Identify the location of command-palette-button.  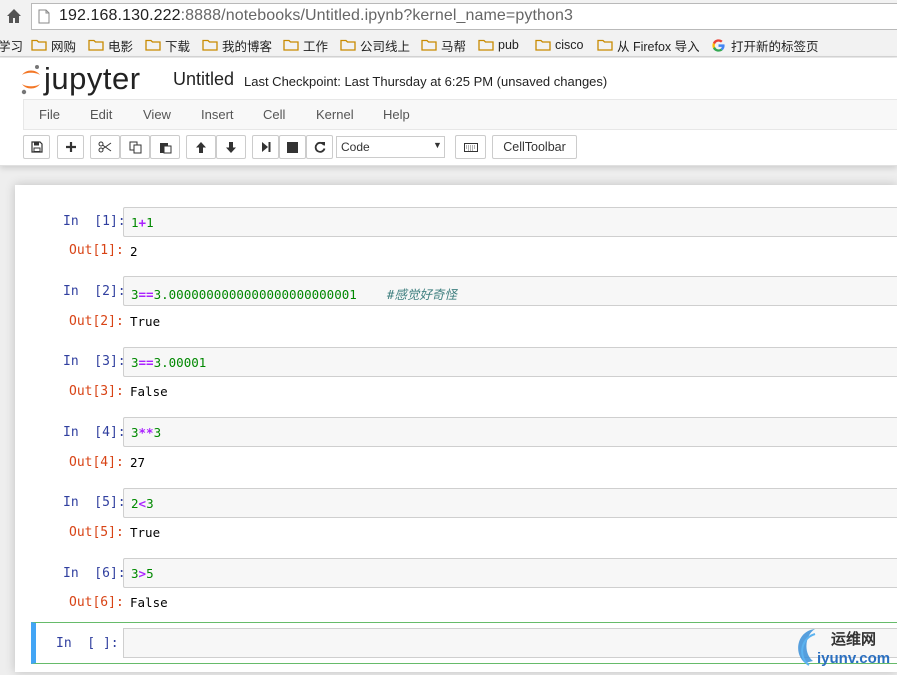
(470, 147).